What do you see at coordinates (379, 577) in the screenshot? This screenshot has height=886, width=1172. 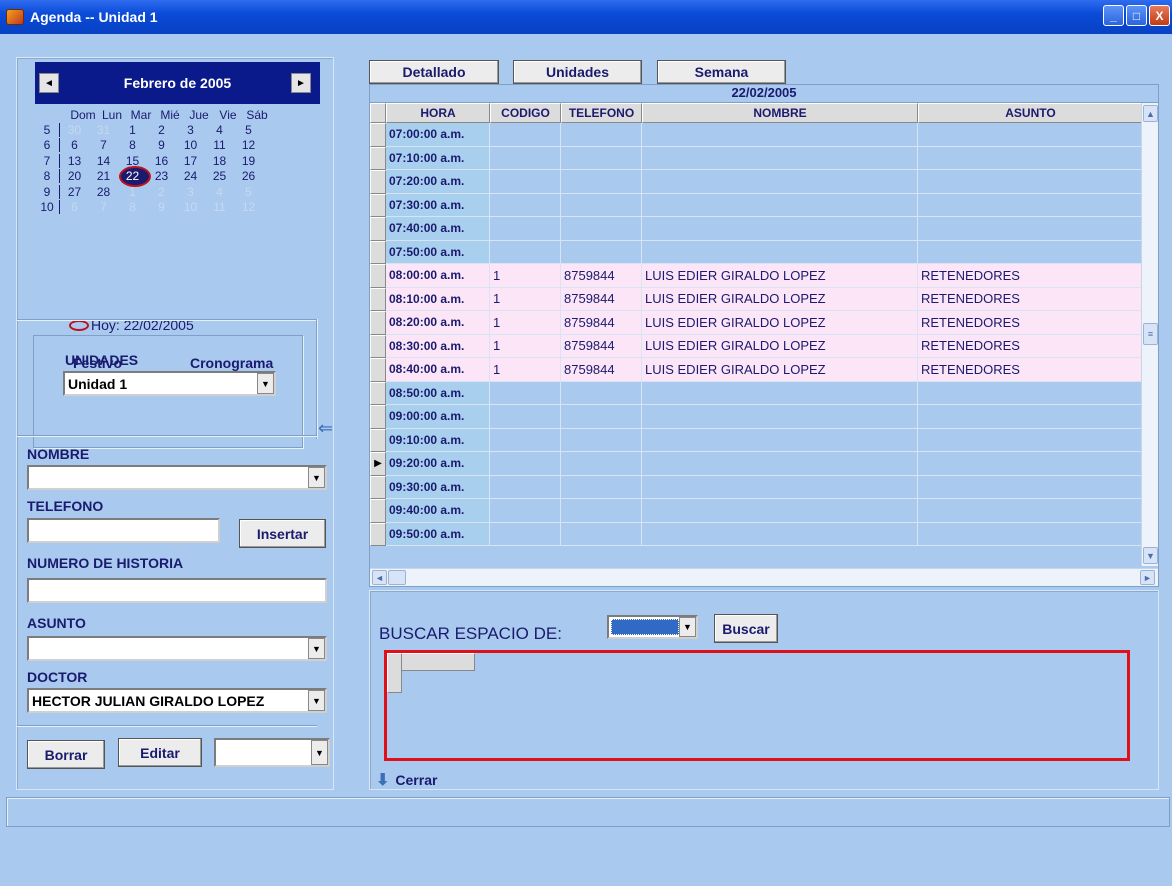 I see `scroll-left-icon: ◄` at bounding box center [379, 577].